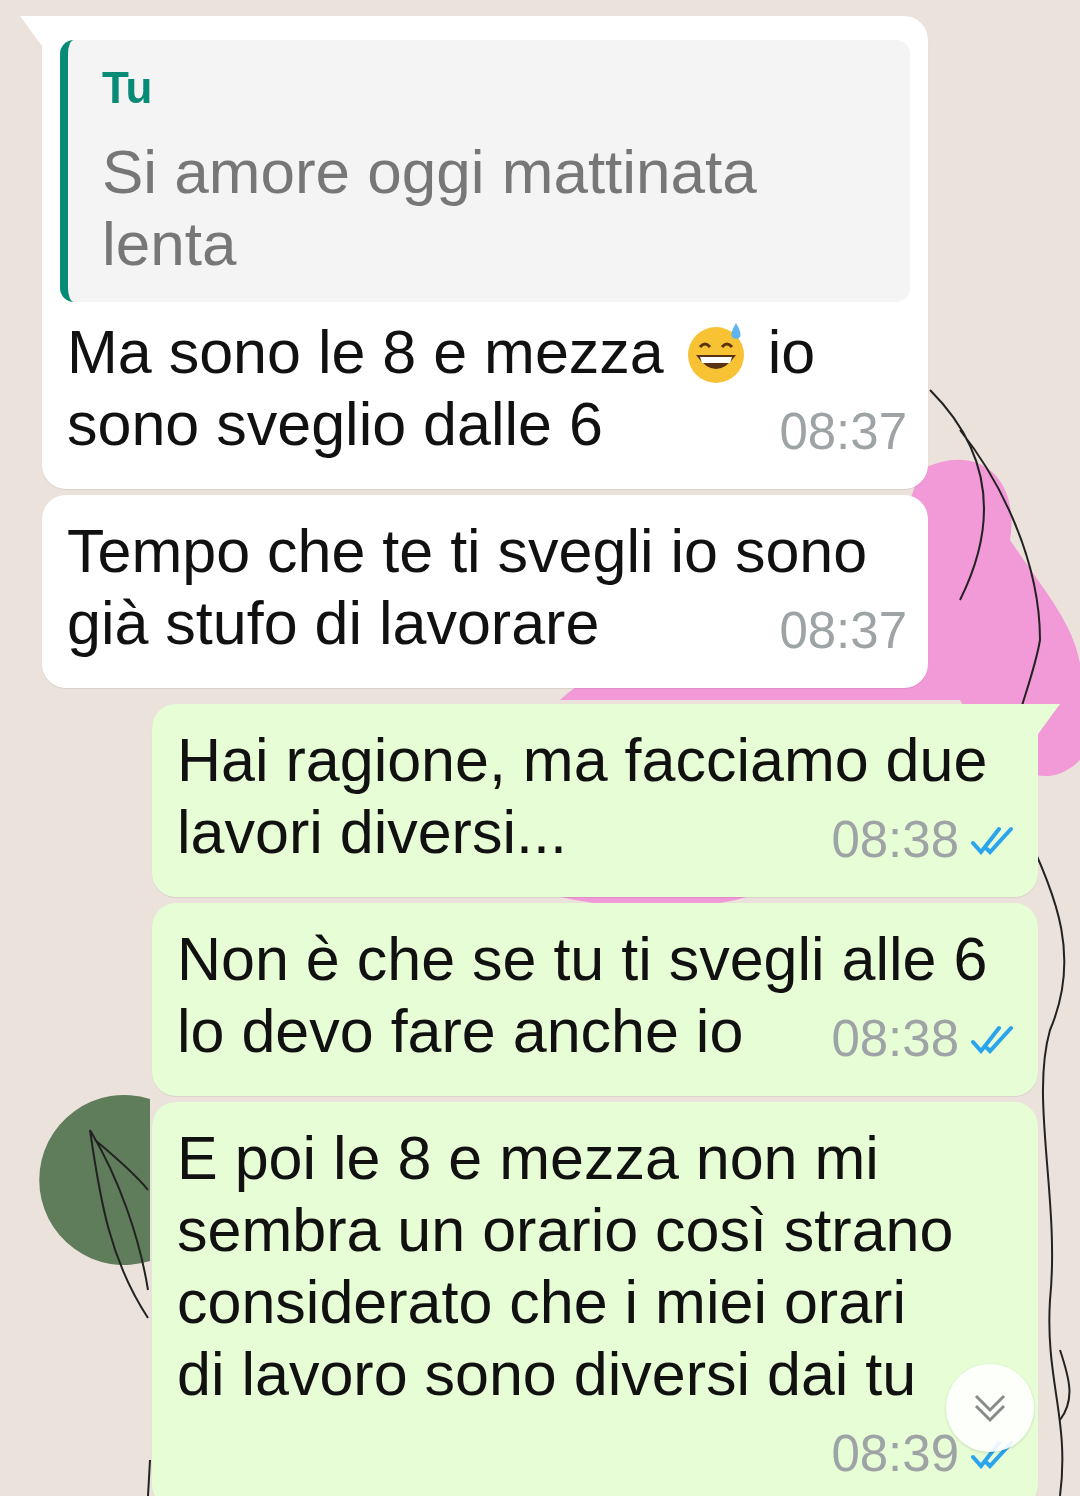  What do you see at coordinates (467, 551) in the screenshot?
I see `message-text: Tempo che te ti svegli io sono` at bounding box center [467, 551].